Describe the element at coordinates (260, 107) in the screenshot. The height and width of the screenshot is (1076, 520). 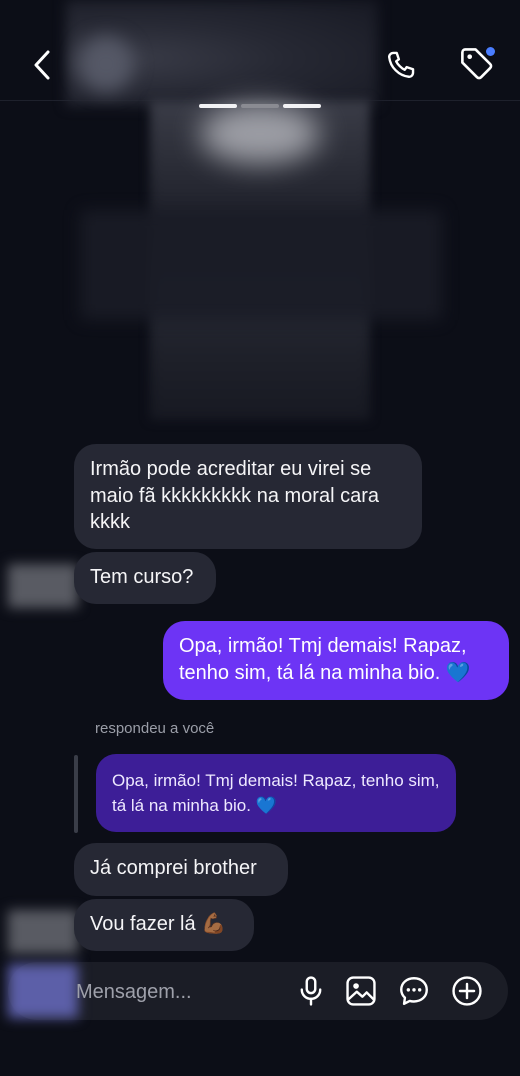
I see `story-progress-bars` at that location.